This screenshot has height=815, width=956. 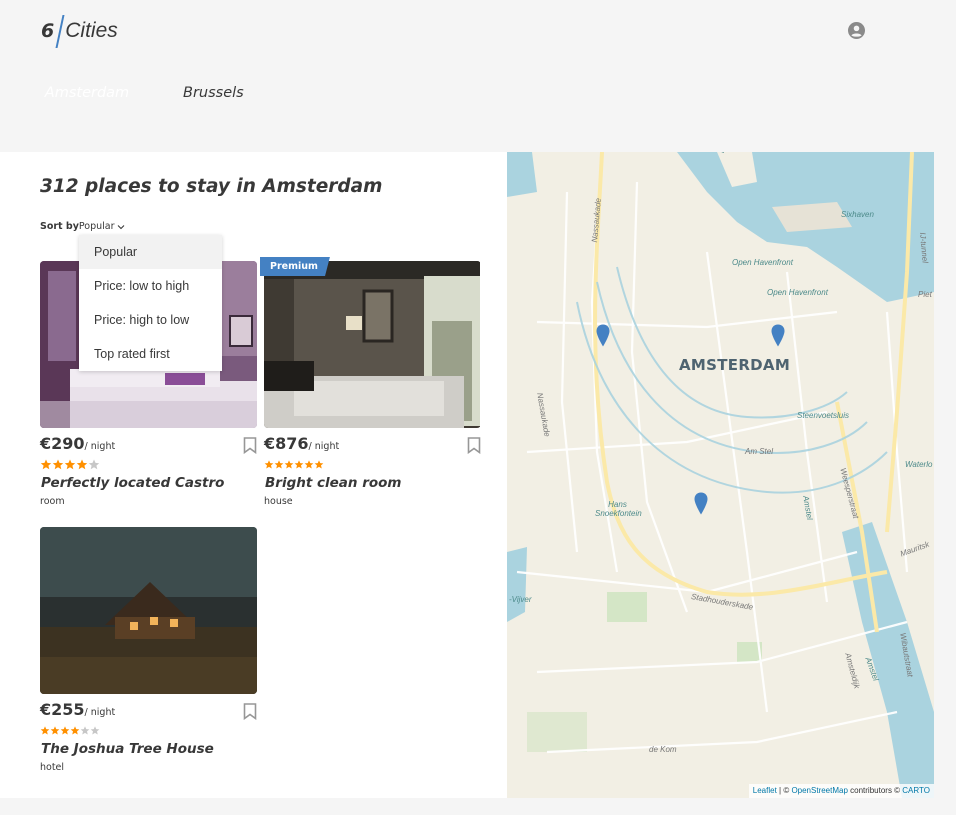 I want to click on map-street-label: Am Stel, so click(x=759, y=451).